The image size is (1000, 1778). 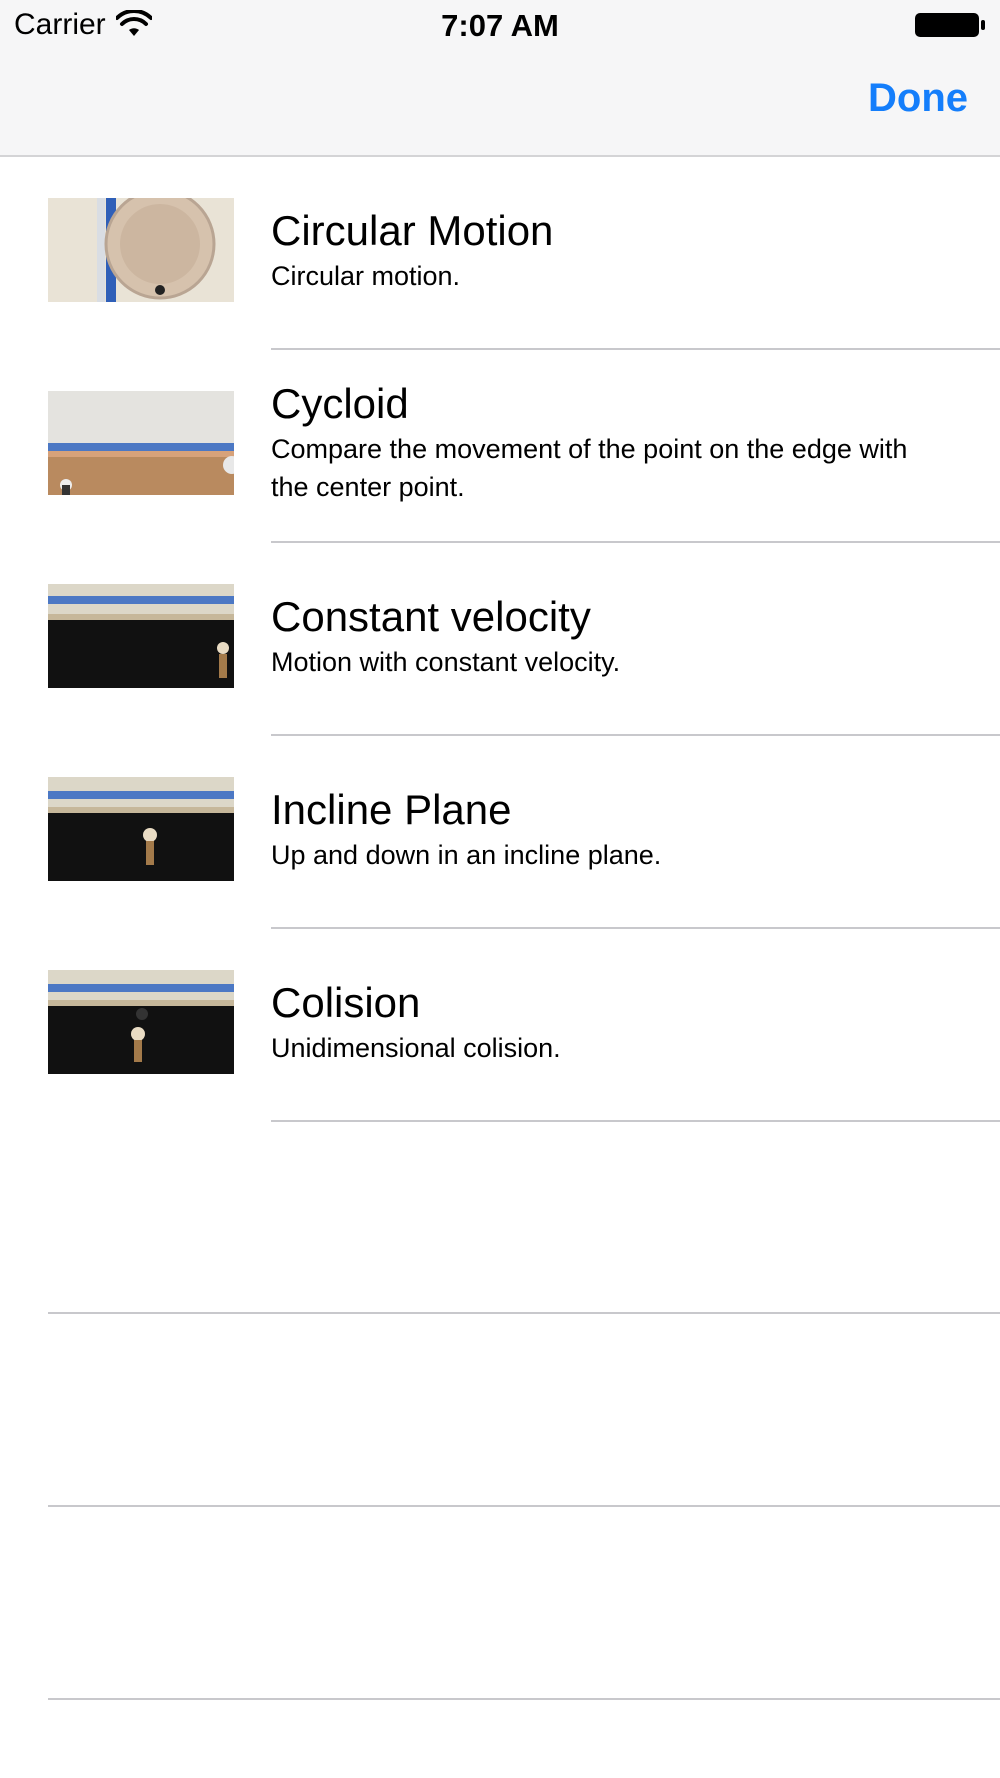 What do you see at coordinates (366, 276) in the screenshot?
I see `item-subtitle: Circular motion.` at bounding box center [366, 276].